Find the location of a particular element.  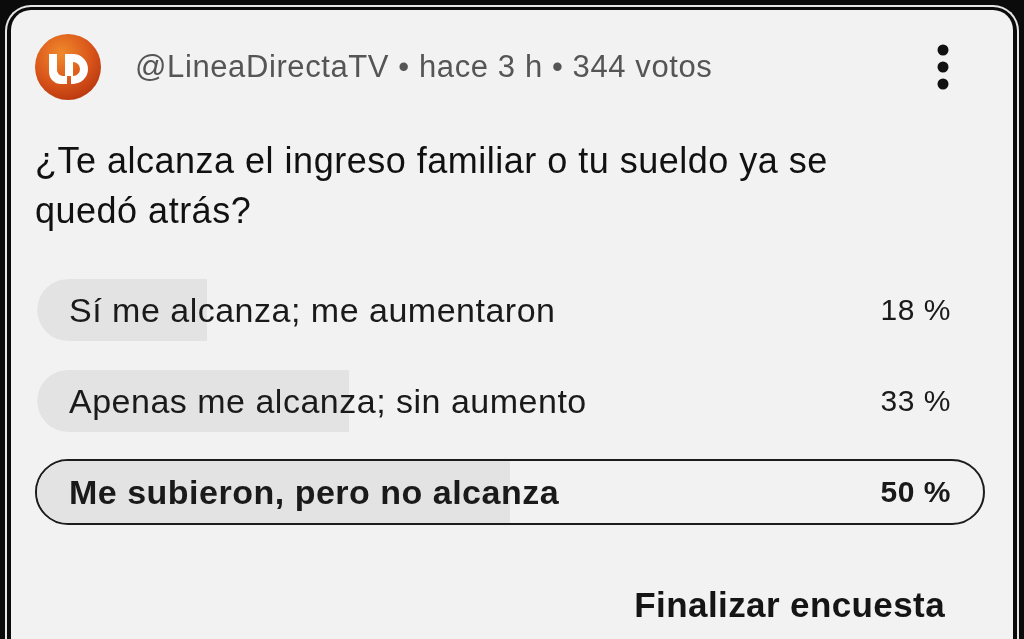

poll-option: Me subieron, pero no alcanza 50 % is located at coordinates (510, 492).